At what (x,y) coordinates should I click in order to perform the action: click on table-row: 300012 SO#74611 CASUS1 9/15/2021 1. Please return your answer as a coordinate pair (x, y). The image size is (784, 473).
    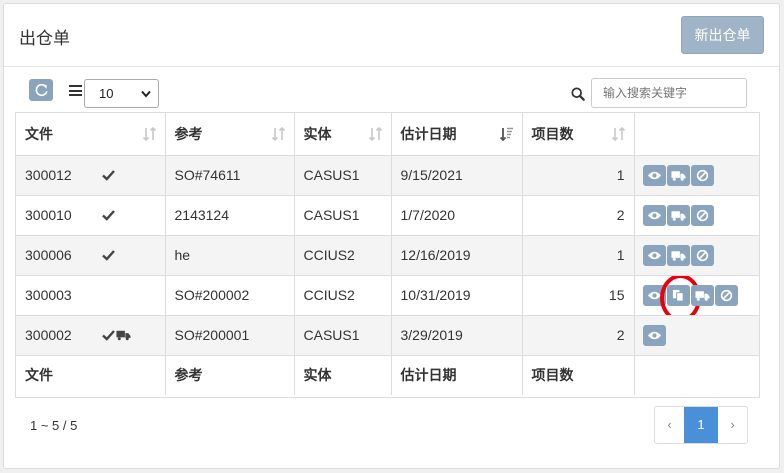
    Looking at the image, I should click on (387, 175).